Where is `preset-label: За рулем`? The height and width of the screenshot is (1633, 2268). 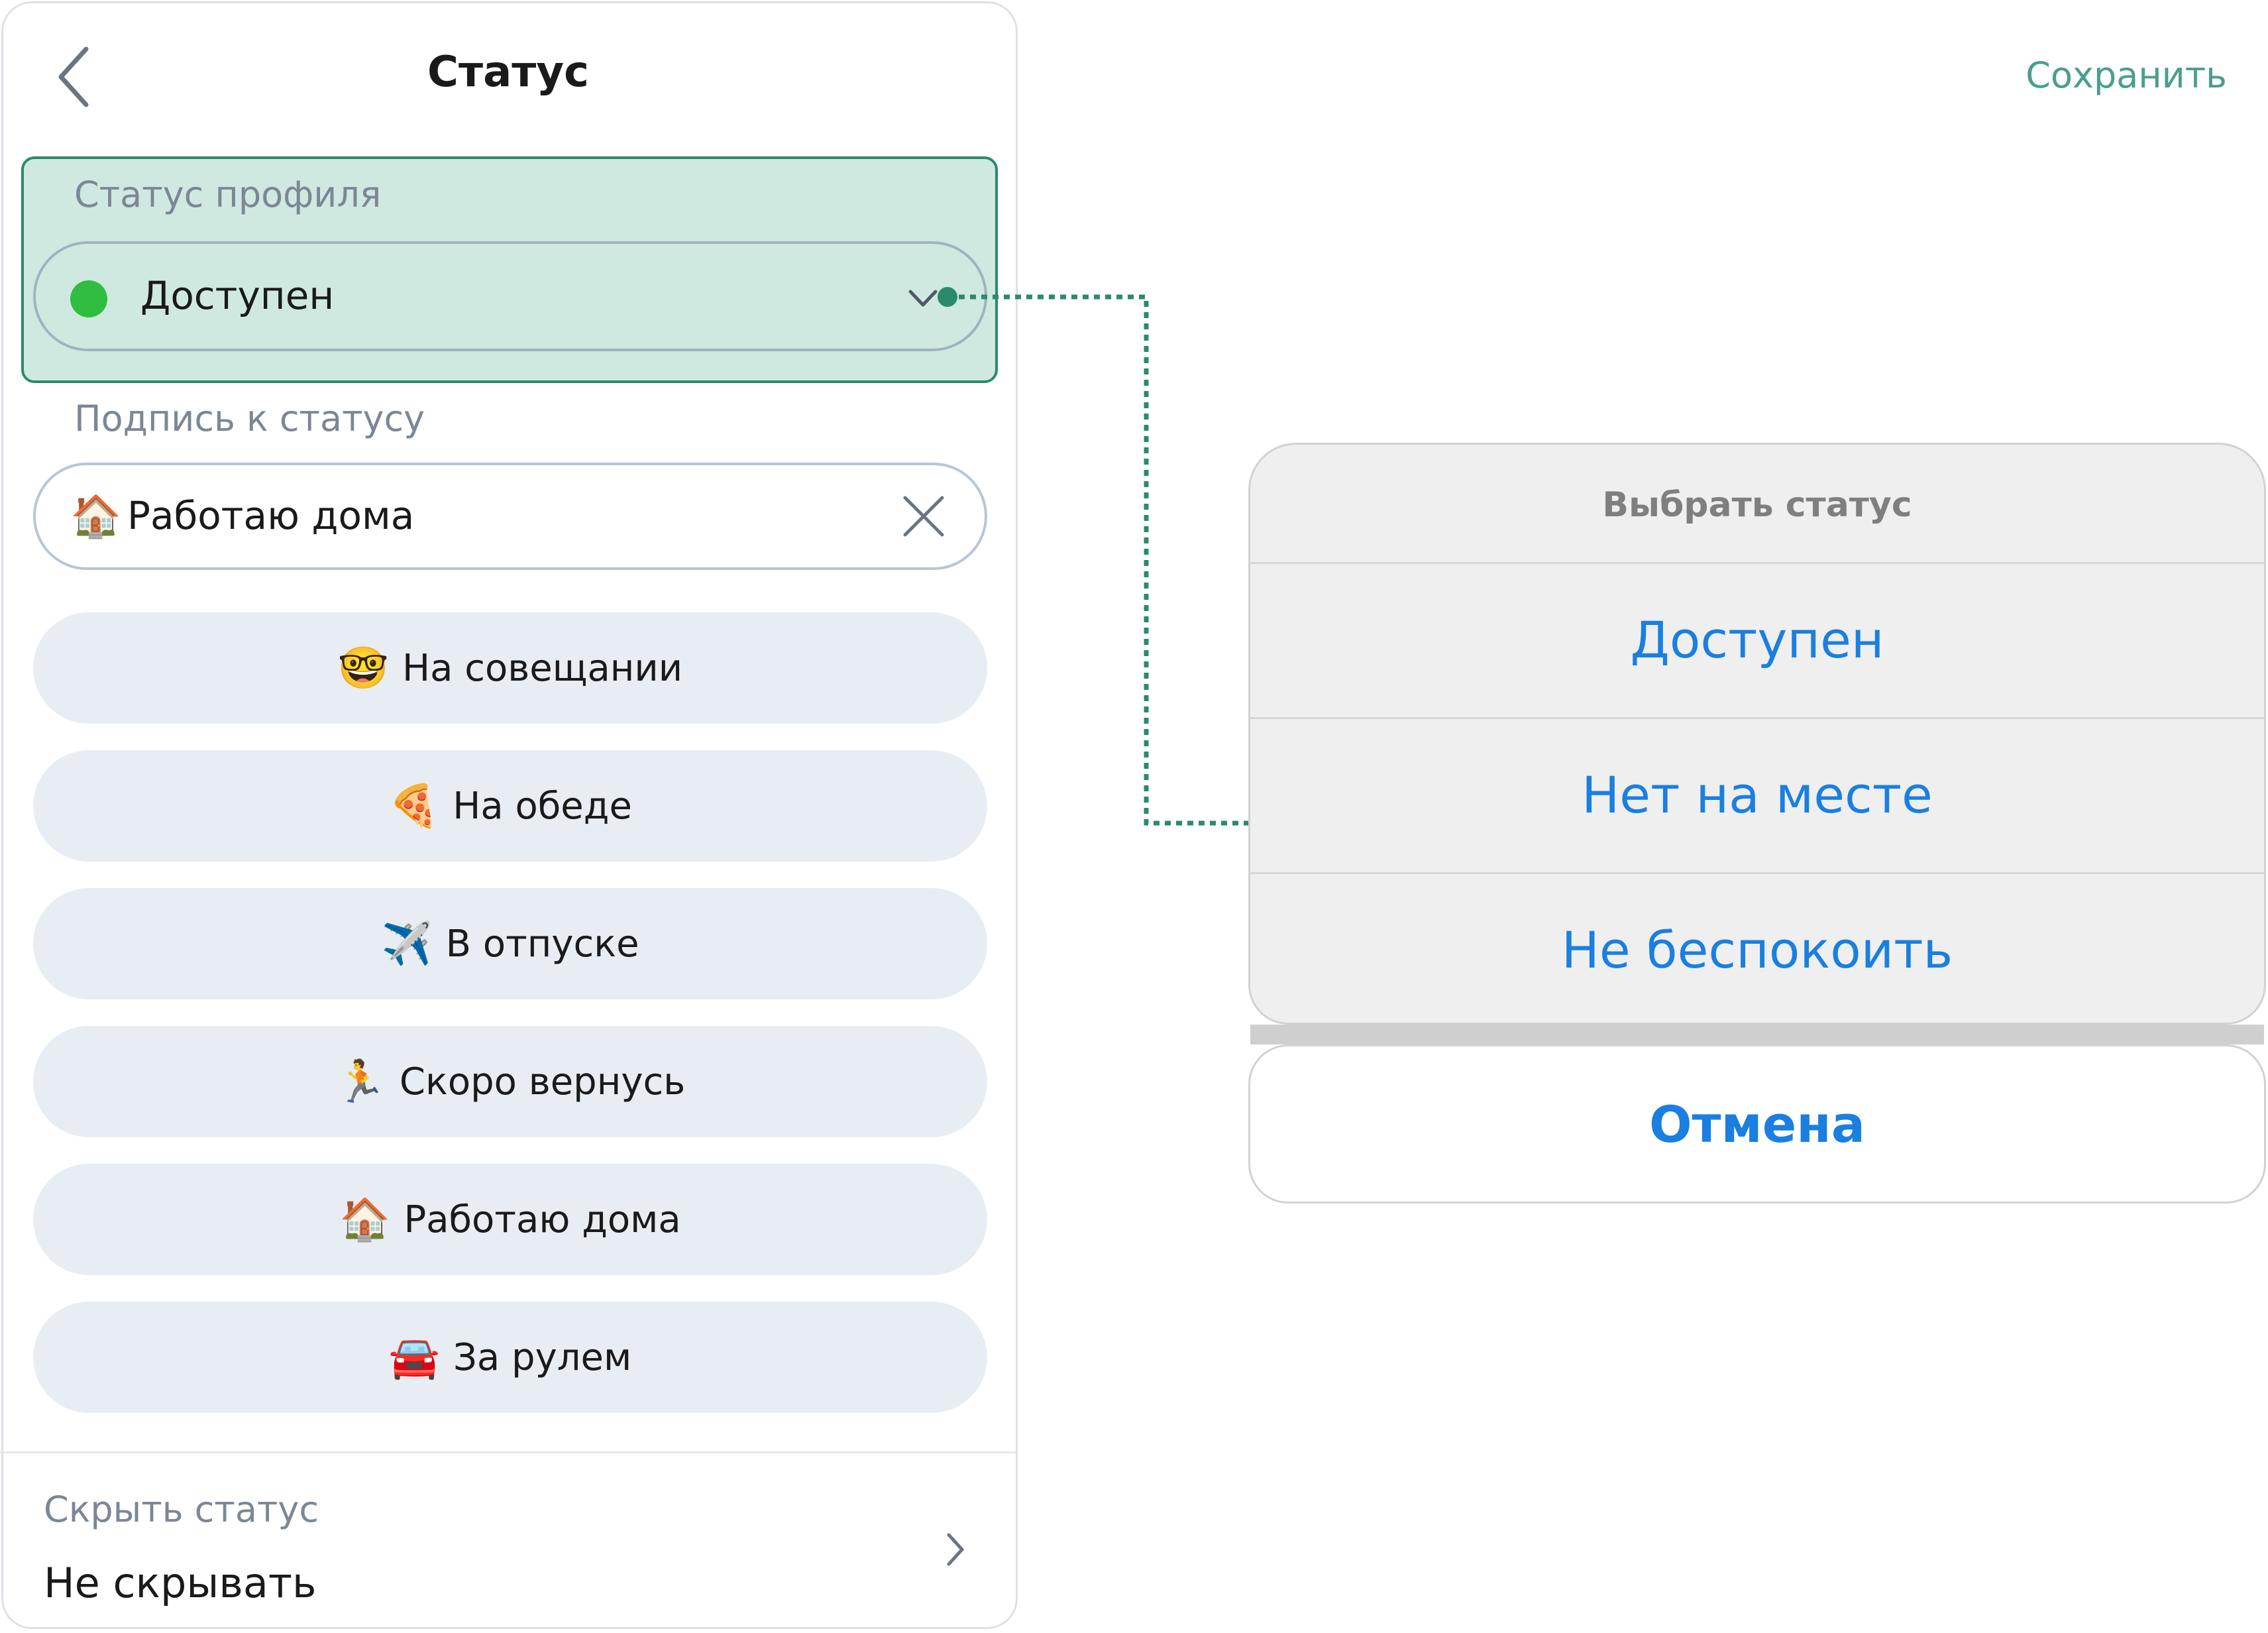 preset-label: За рулем is located at coordinates (542, 1357).